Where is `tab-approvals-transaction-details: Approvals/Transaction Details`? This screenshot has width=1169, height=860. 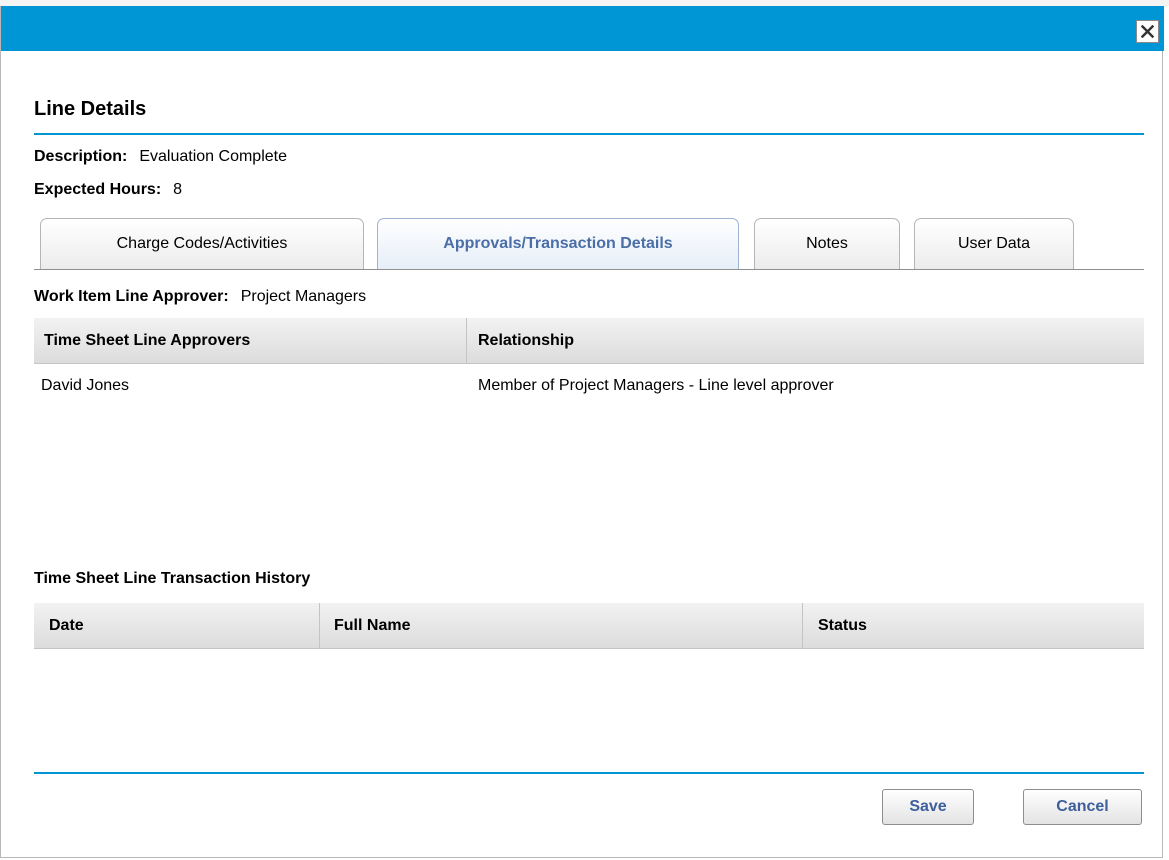
tab-approvals-transaction-details: Approvals/Transaction Details is located at coordinates (558, 243).